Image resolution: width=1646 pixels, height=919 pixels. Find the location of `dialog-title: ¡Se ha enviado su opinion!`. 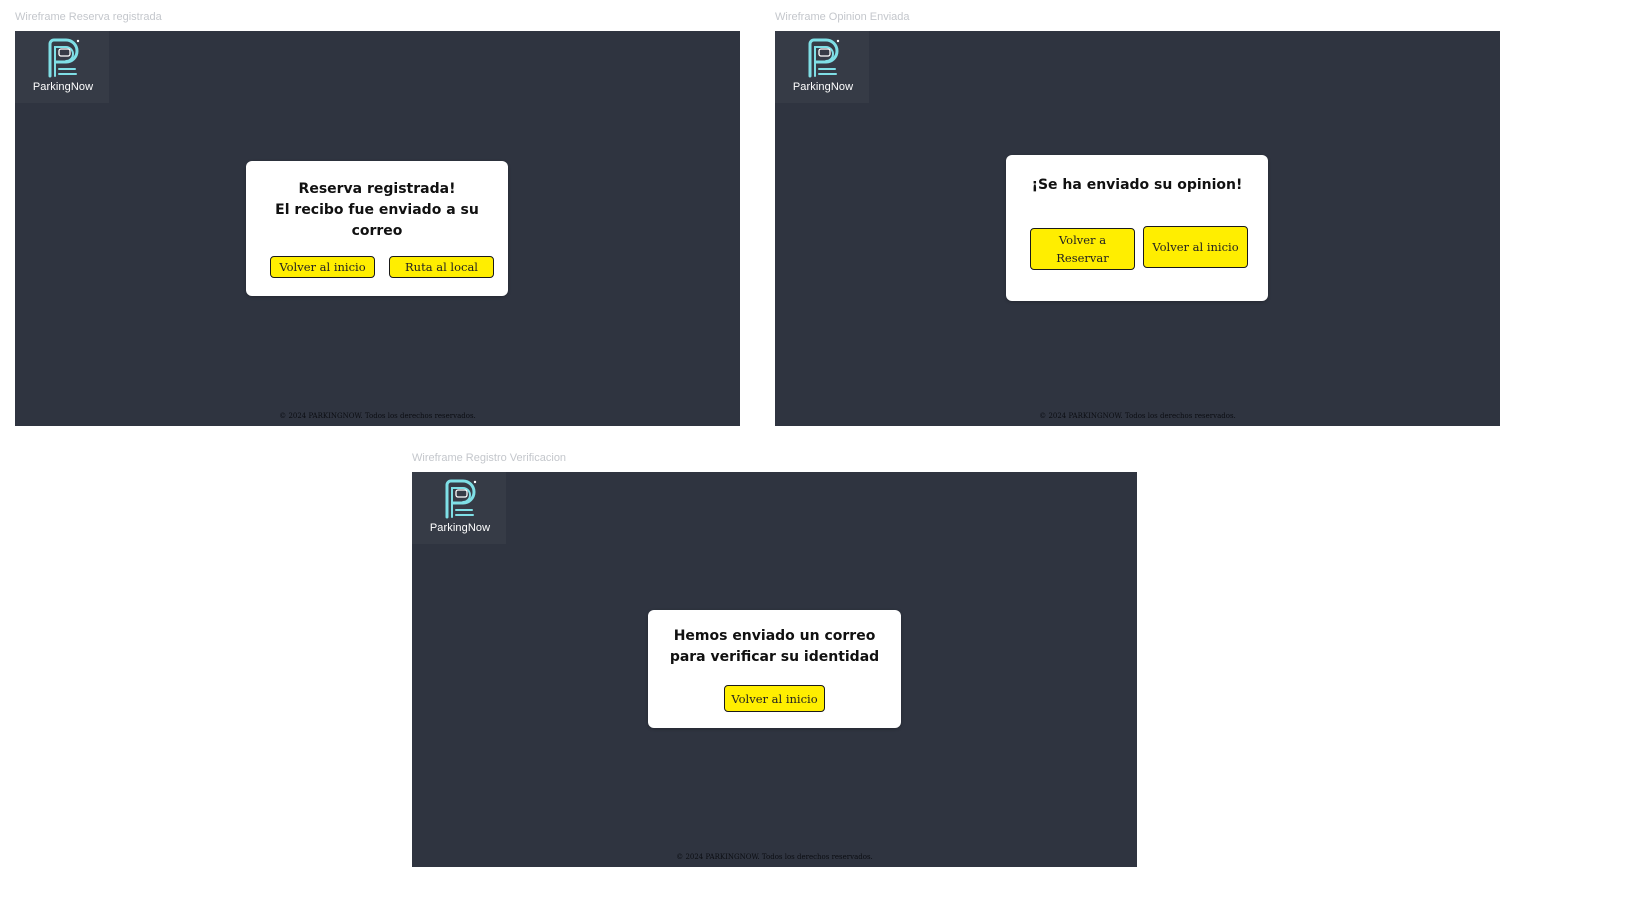

dialog-title: ¡Se ha enviado su opinion! is located at coordinates (1137, 185).